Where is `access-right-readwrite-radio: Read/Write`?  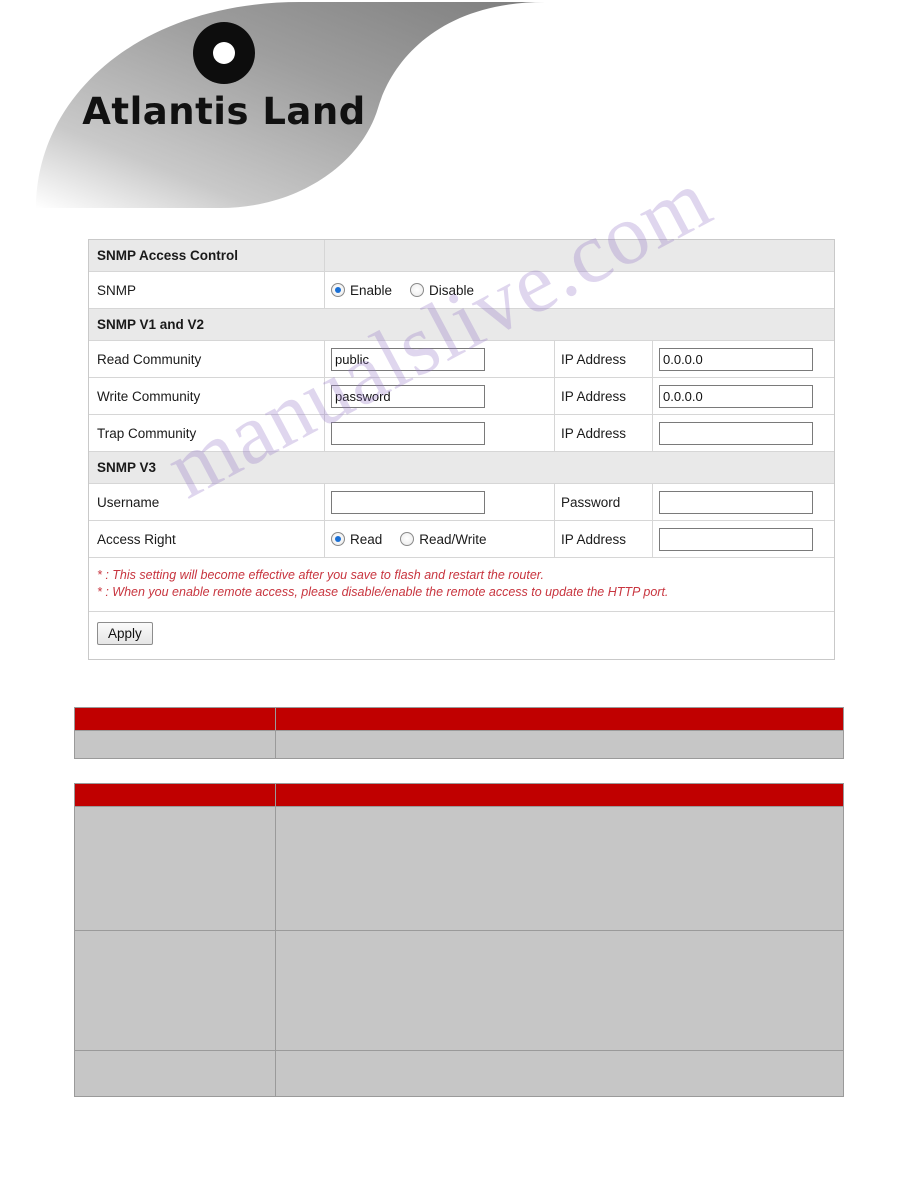 access-right-readwrite-radio: Read/Write is located at coordinates (443, 539).